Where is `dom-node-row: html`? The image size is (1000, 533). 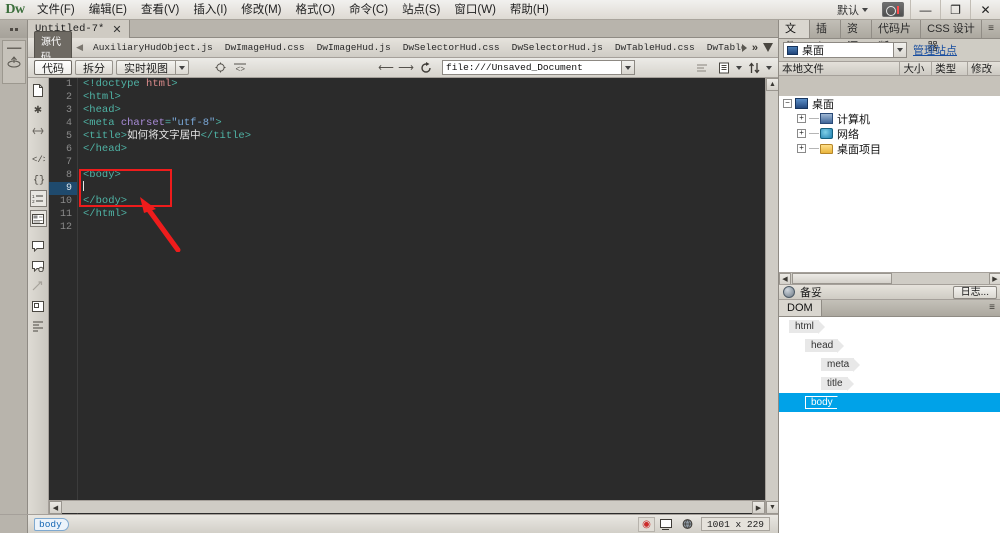
dom-node-row: html is located at coordinates (889, 326).